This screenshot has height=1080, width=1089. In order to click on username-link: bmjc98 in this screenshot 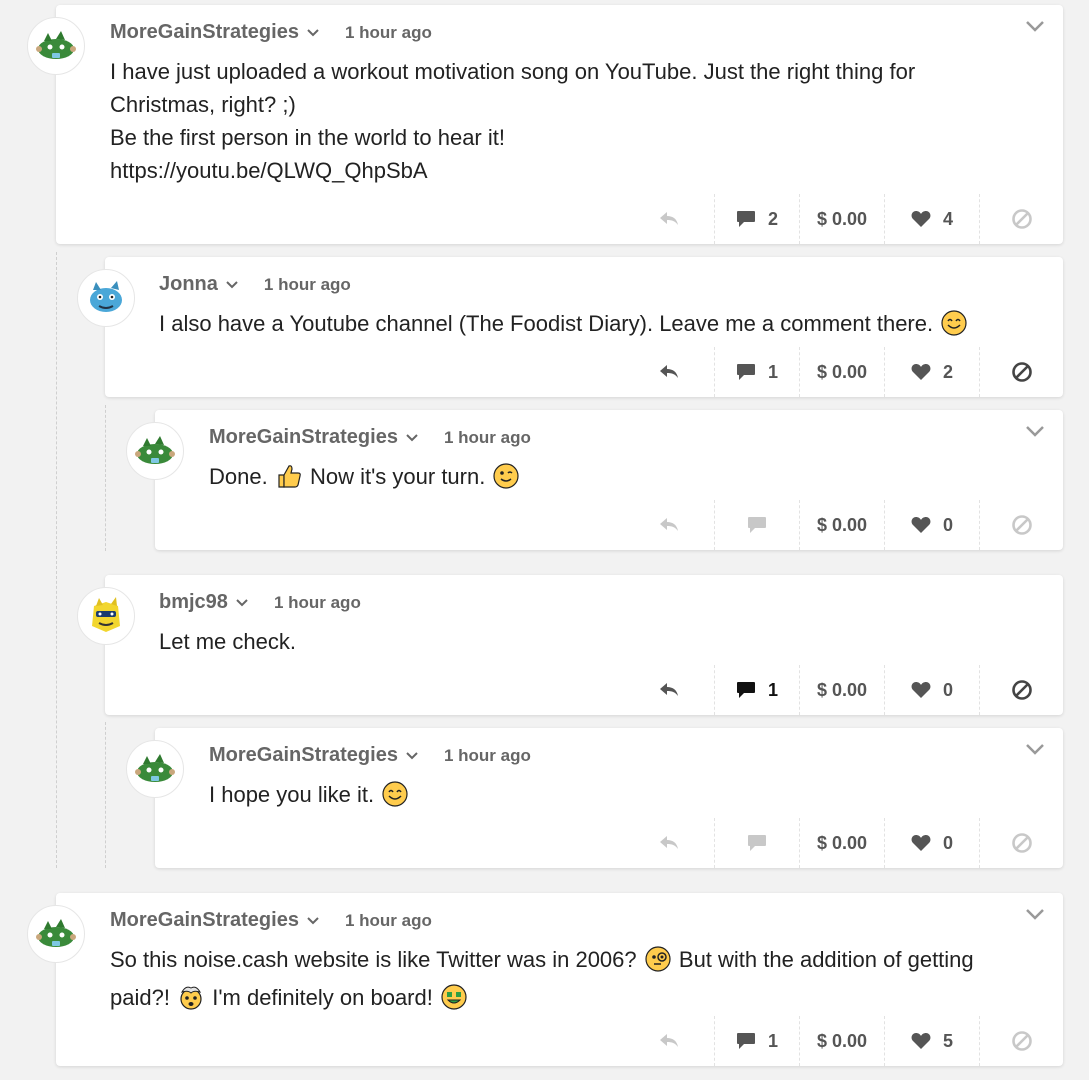, I will do `click(193, 602)`.